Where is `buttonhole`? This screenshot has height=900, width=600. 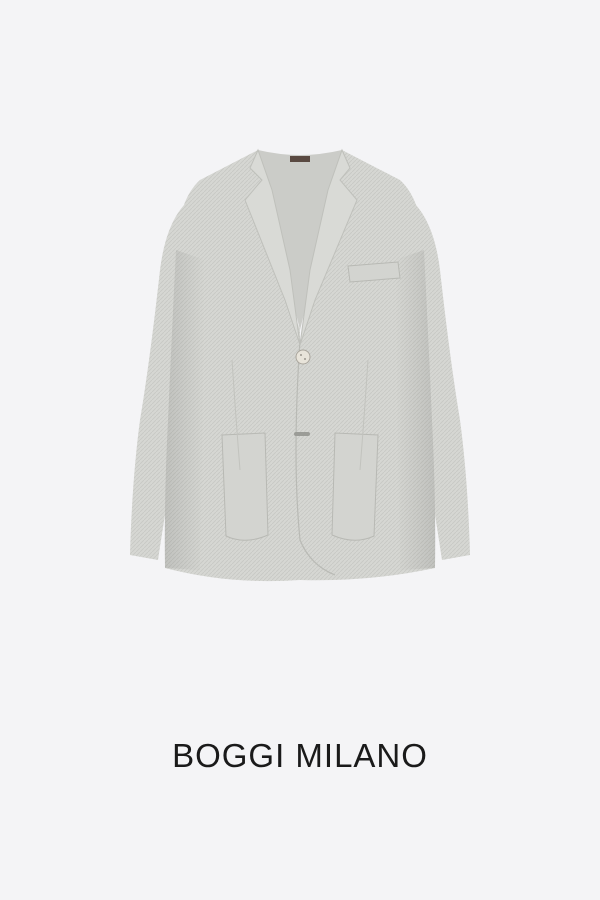 buttonhole is located at coordinates (302, 434).